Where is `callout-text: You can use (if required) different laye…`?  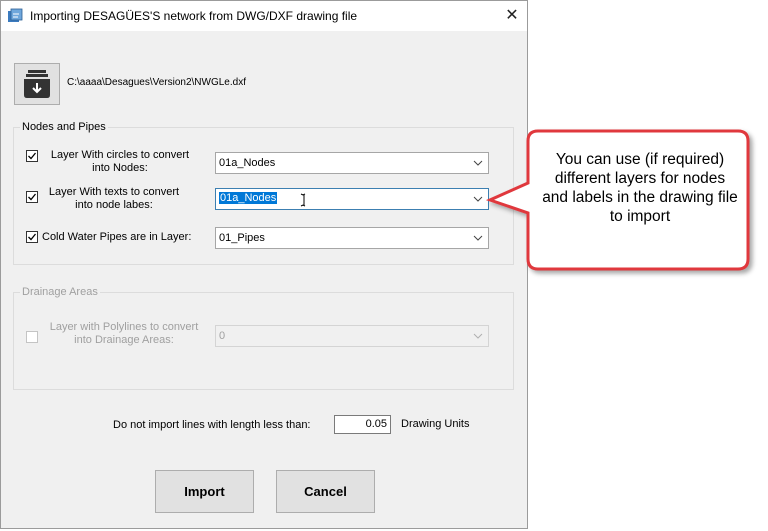
callout-text: You can use (if required) different laye… is located at coordinates (640, 188).